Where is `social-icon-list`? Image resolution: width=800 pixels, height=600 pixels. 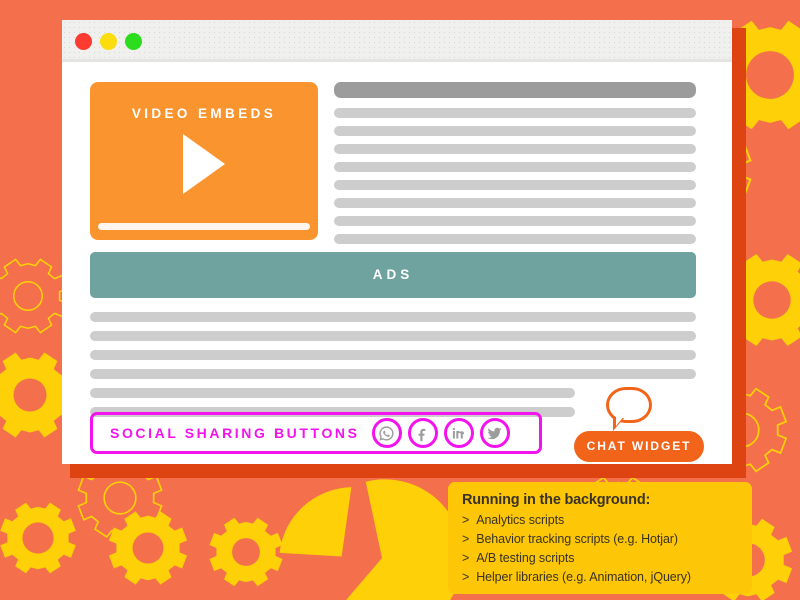 social-icon-list is located at coordinates (440, 433).